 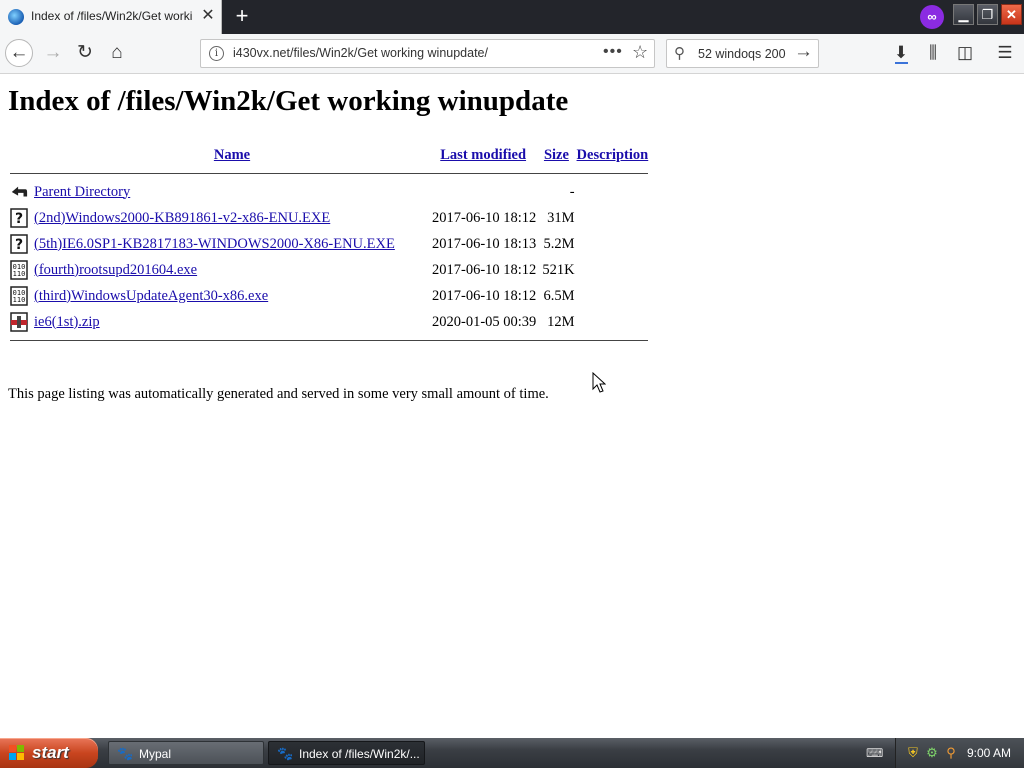 What do you see at coordinates (19, 191) in the screenshot?
I see `back-arrow-icon` at bounding box center [19, 191].